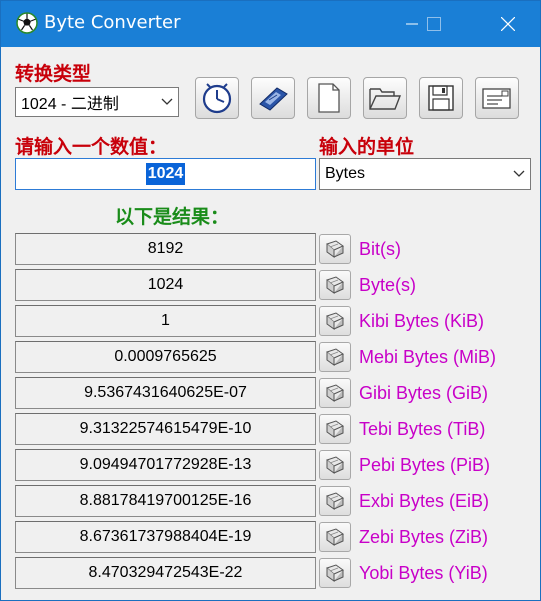  Describe the element at coordinates (70, 104) in the screenshot. I see `conversion-type-value: 1024 - 二进制` at that location.